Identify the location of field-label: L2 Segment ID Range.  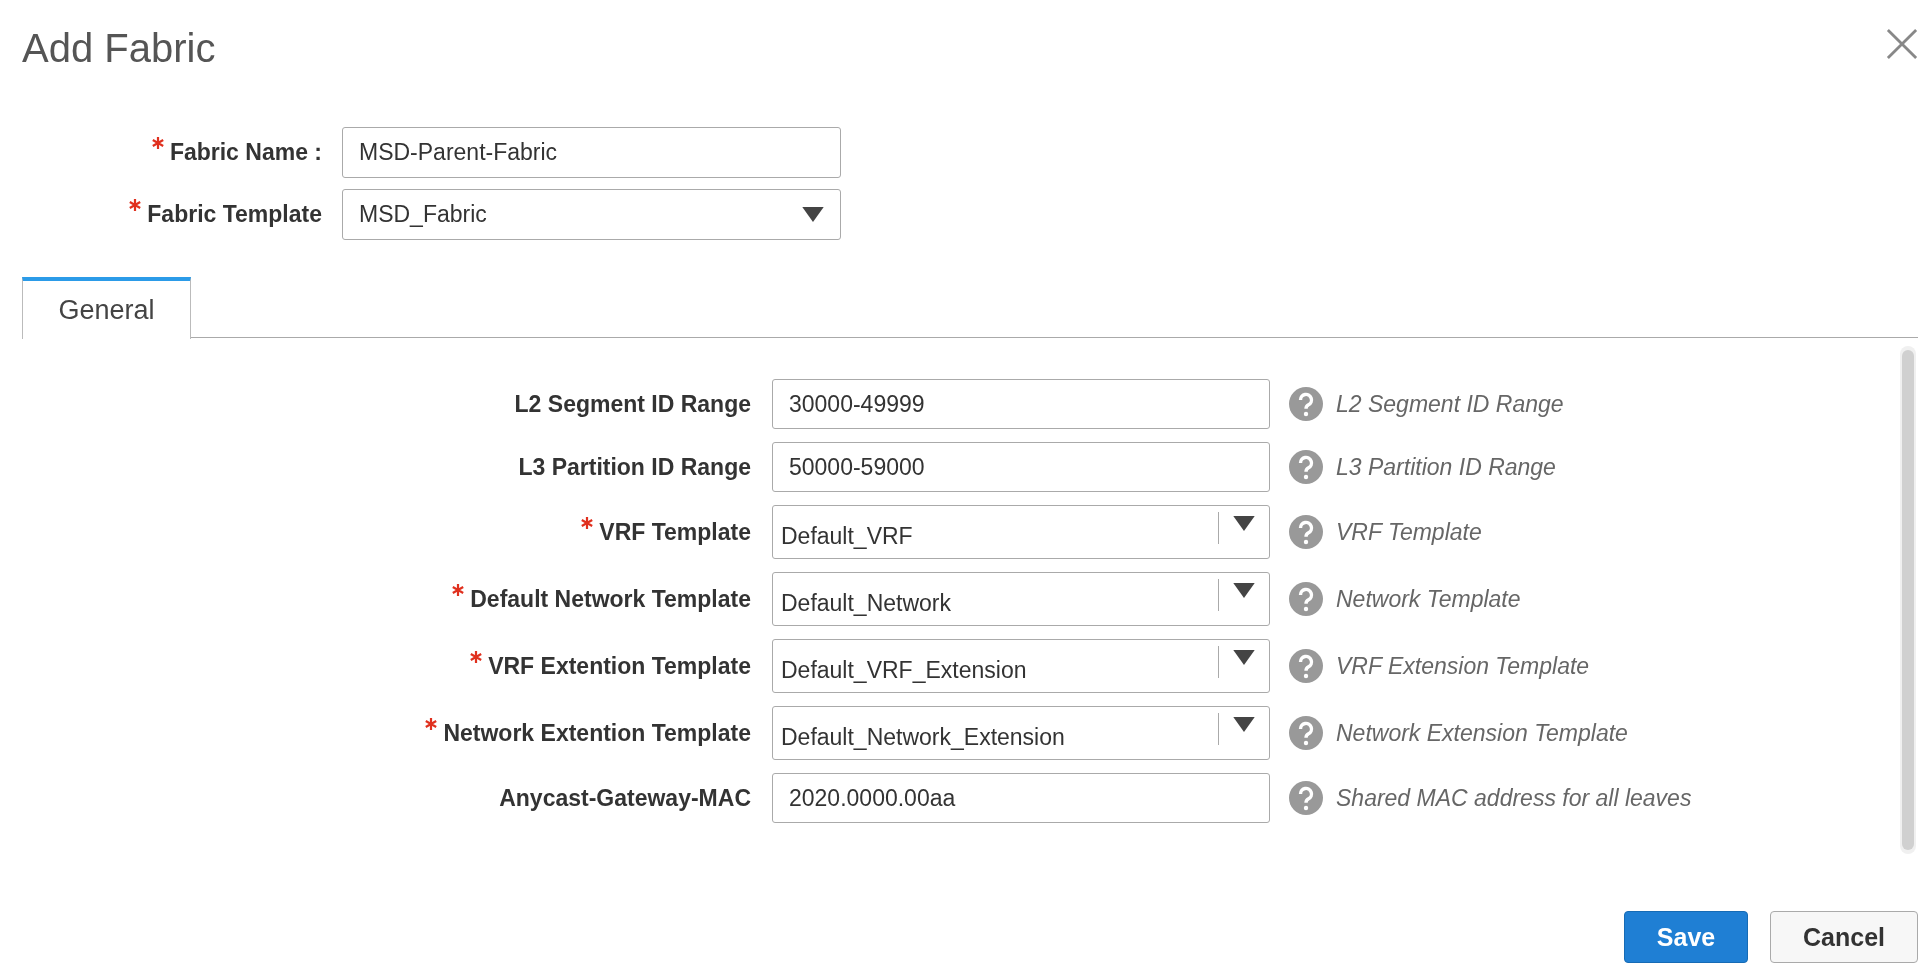
(632, 404).